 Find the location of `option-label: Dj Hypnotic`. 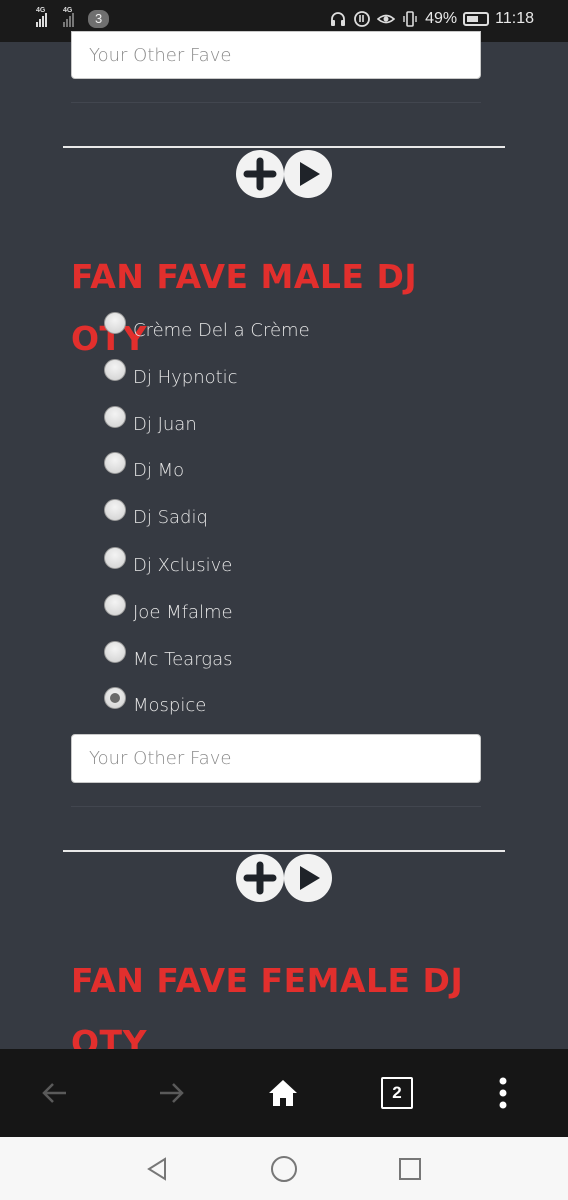

option-label: Dj Hypnotic is located at coordinates (185, 377).